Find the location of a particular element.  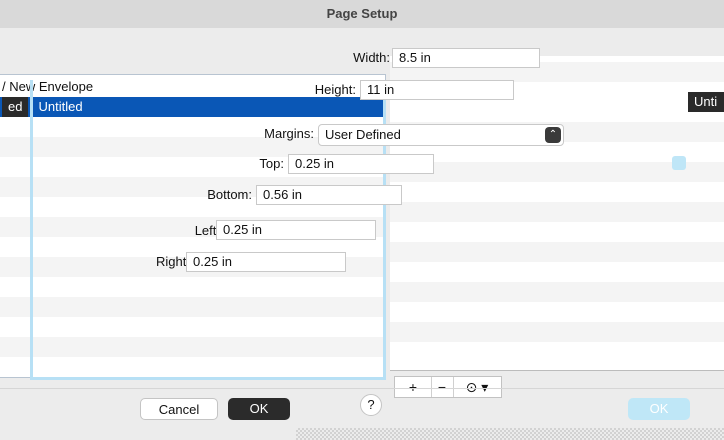

add-button: + is located at coordinates (413, 387).